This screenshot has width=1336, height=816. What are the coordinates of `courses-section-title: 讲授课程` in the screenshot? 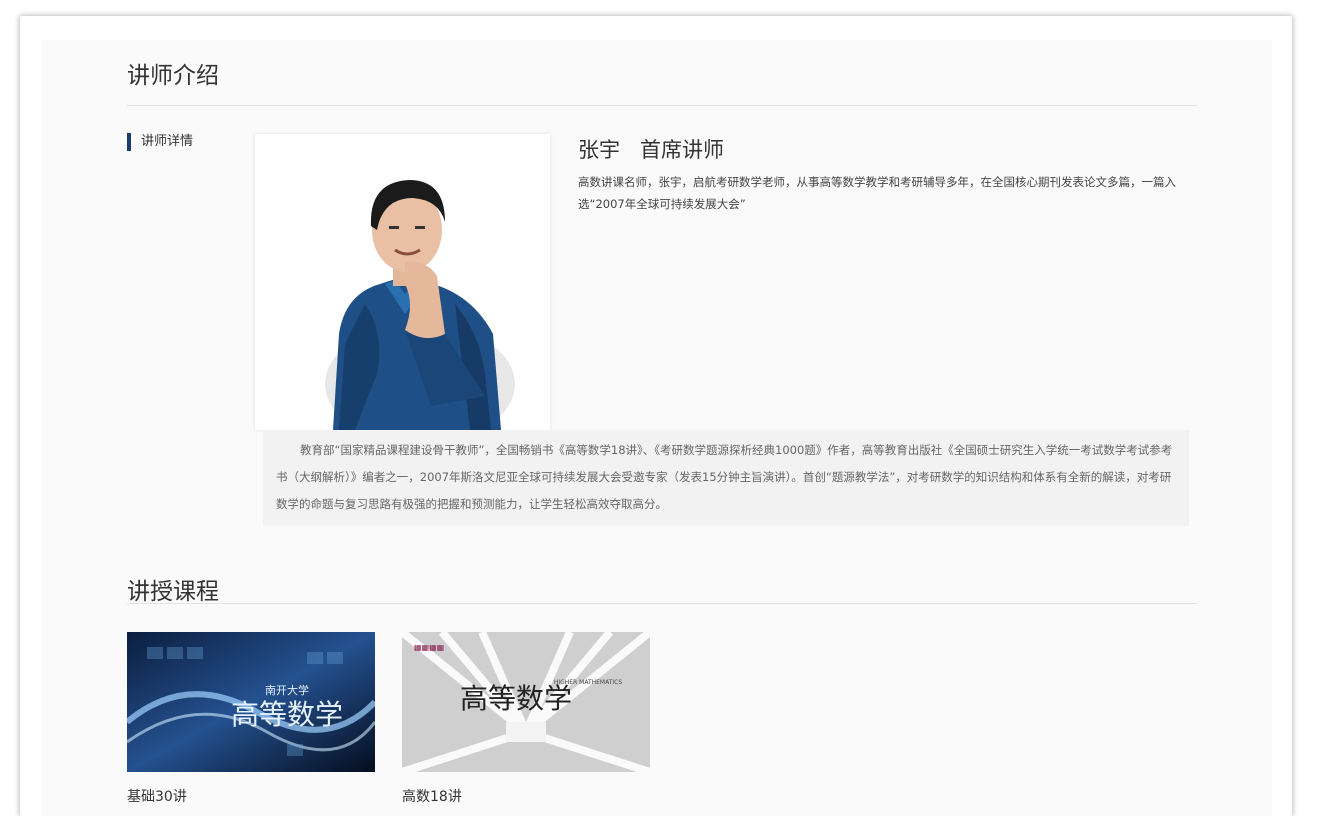 It's located at (173, 592).